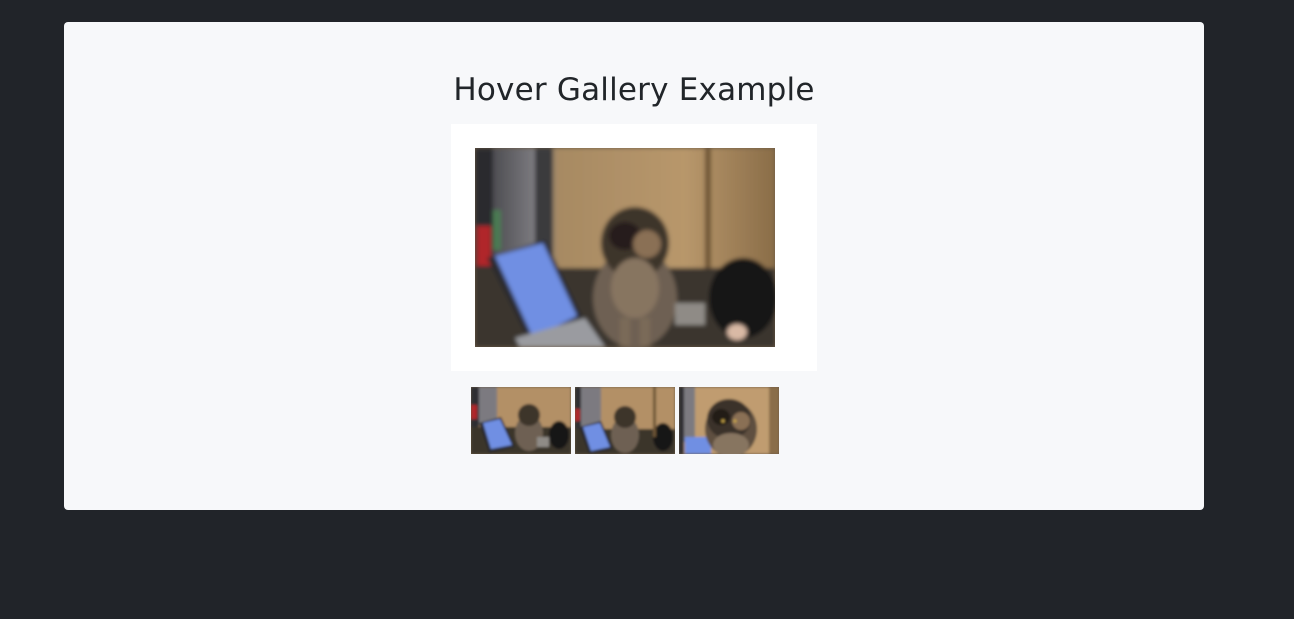 Image resolution: width=1294 pixels, height=619 pixels. What do you see at coordinates (625, 247) in the screenshot?
I see `main-image` at bounding box center [625, 247].